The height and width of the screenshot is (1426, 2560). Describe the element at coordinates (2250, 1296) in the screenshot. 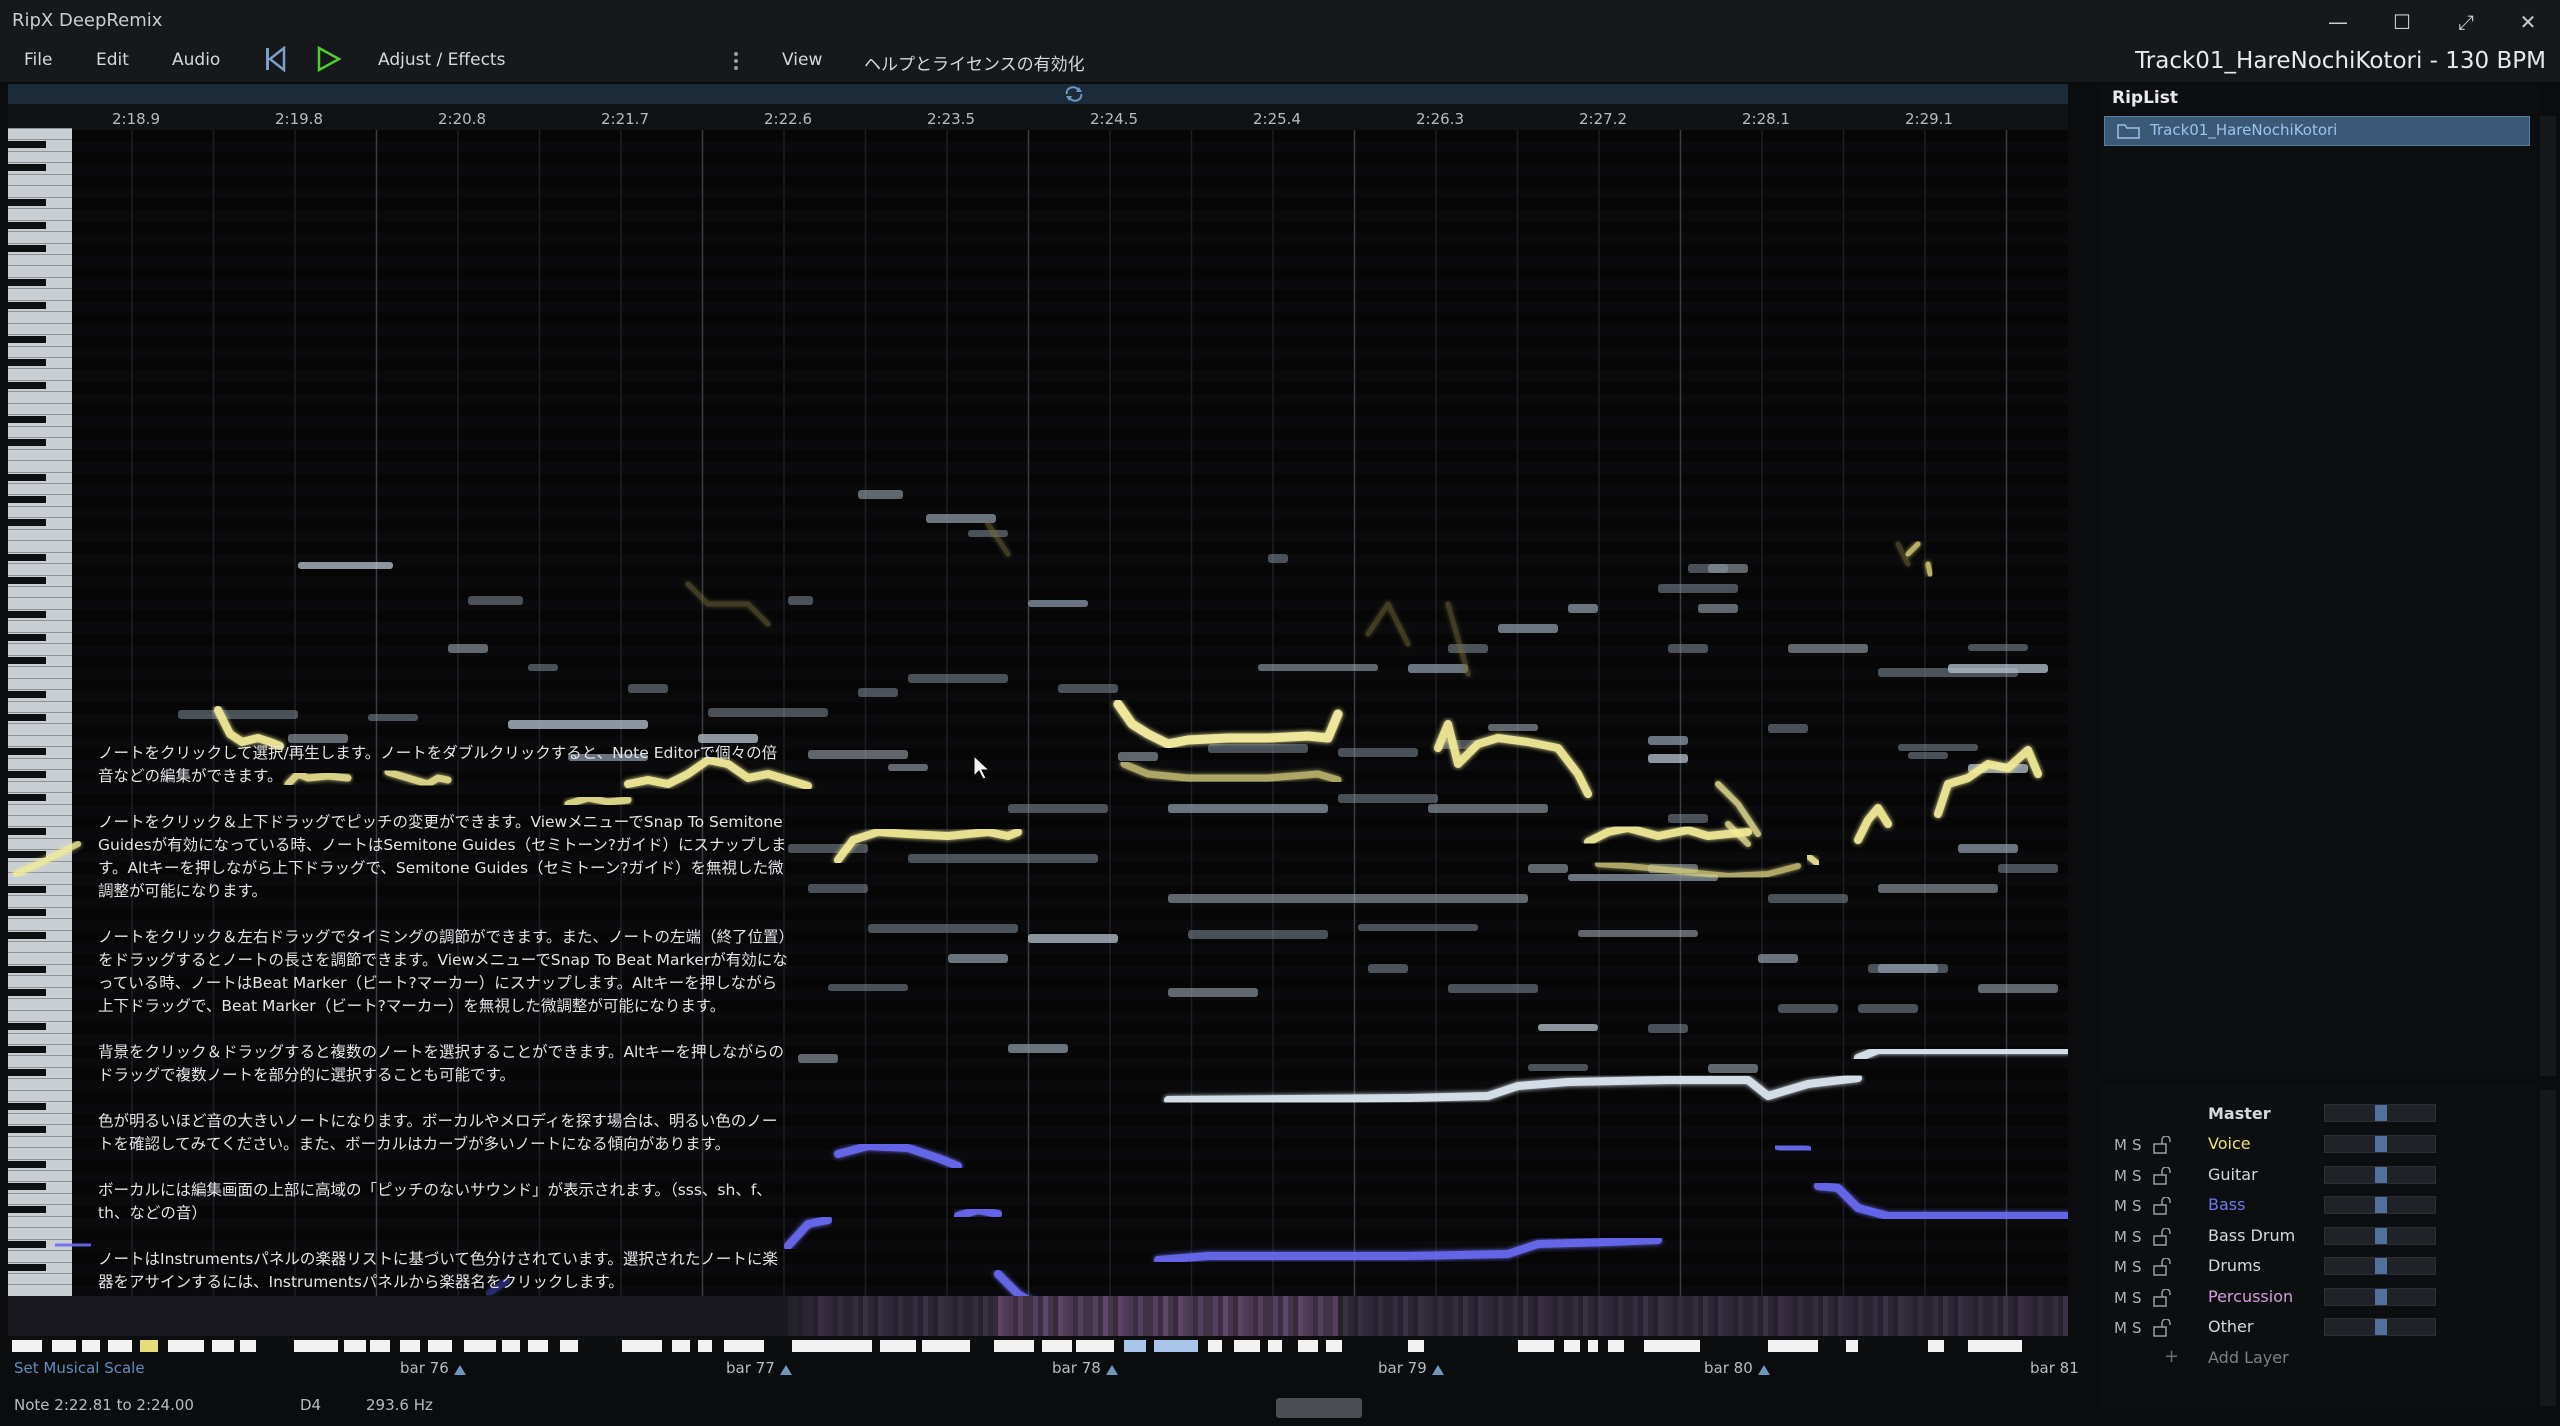

I see `layer-label-percussion: Percussion` at that location.